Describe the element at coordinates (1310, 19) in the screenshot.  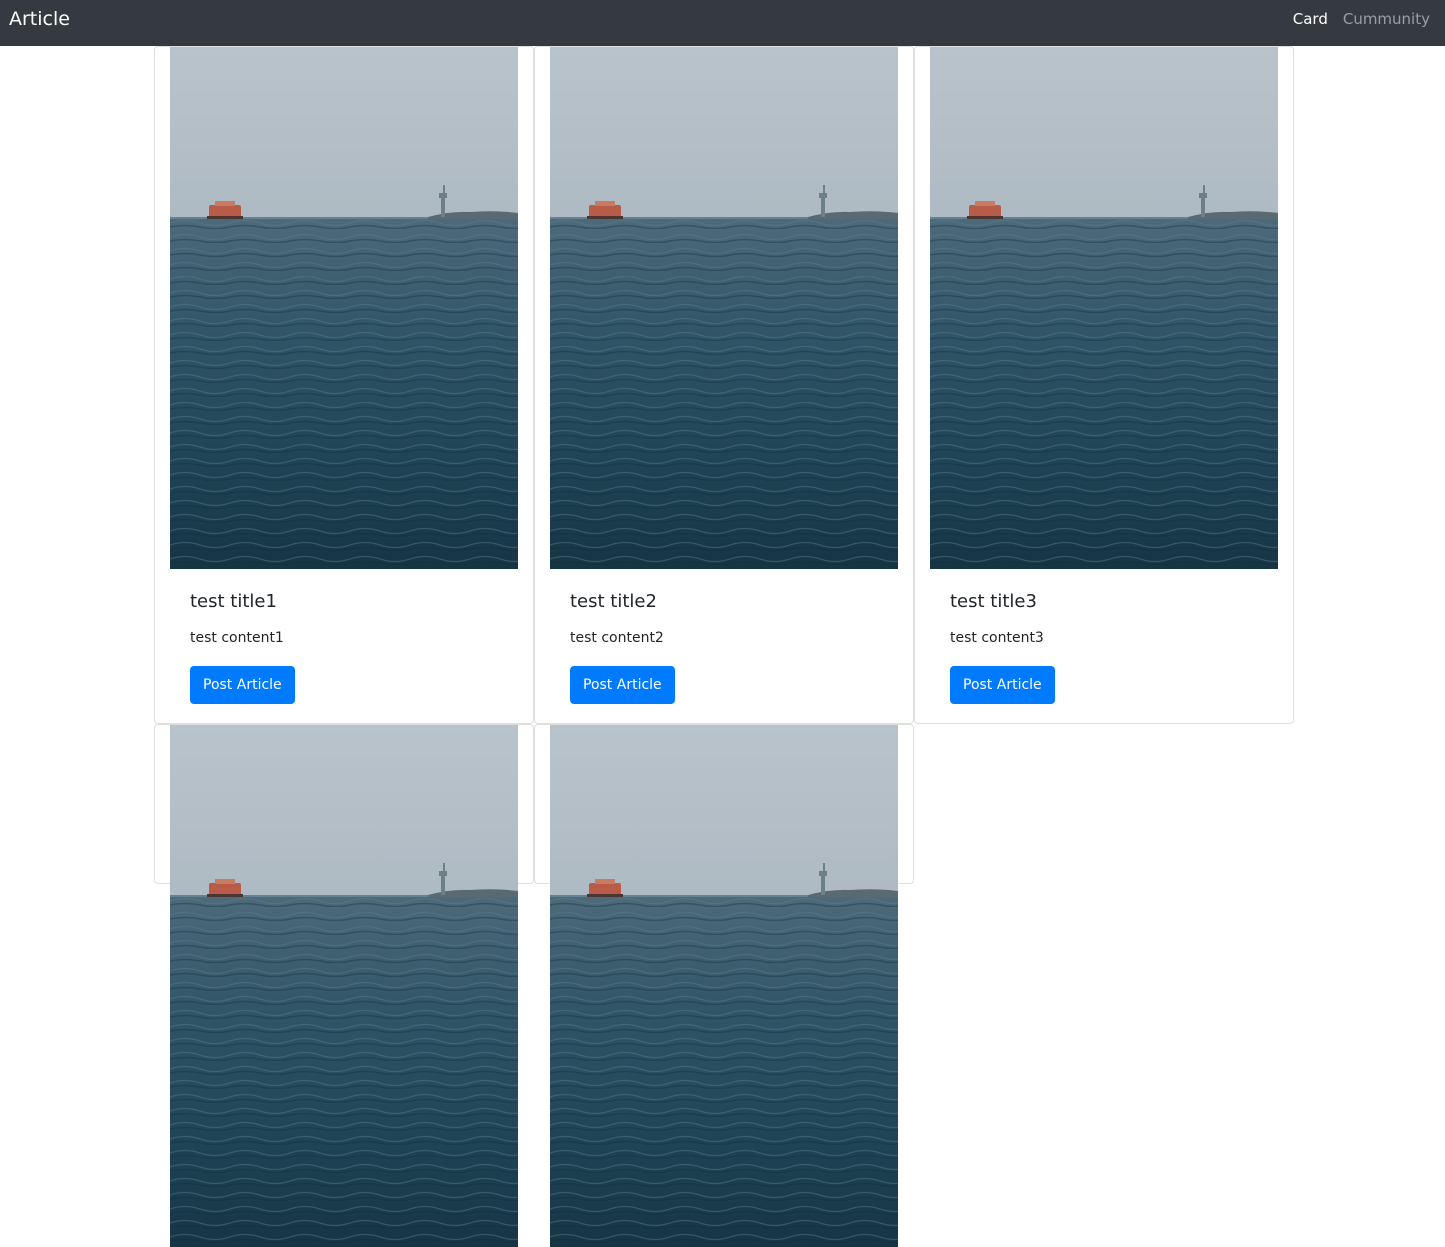
I see `nav-link-card: Card` at that location.